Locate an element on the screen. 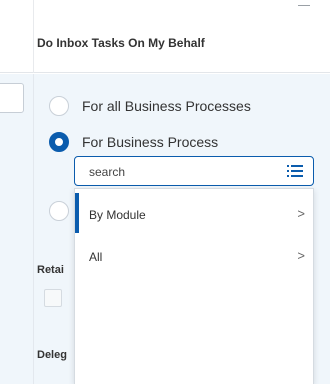 Image resolution: width=330 pixels, height=384 pixels. delegate-label: Deleg is located at coordinates (52, 355).